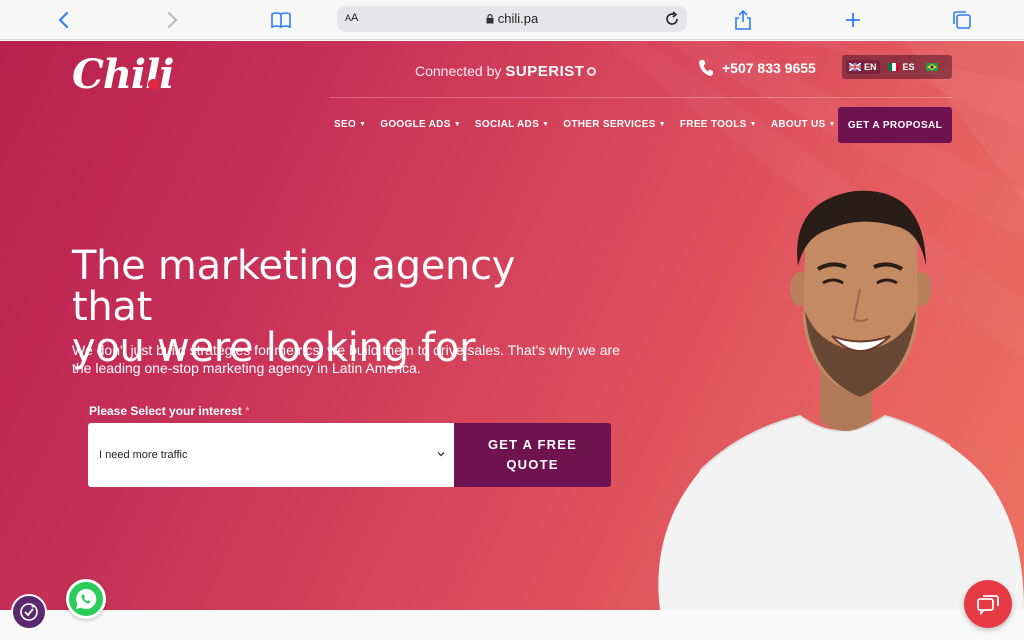 The width and height of the screenshot is (1024, 640). I want to click on nav-item-seo: SEO ▼, so click(350, 124).